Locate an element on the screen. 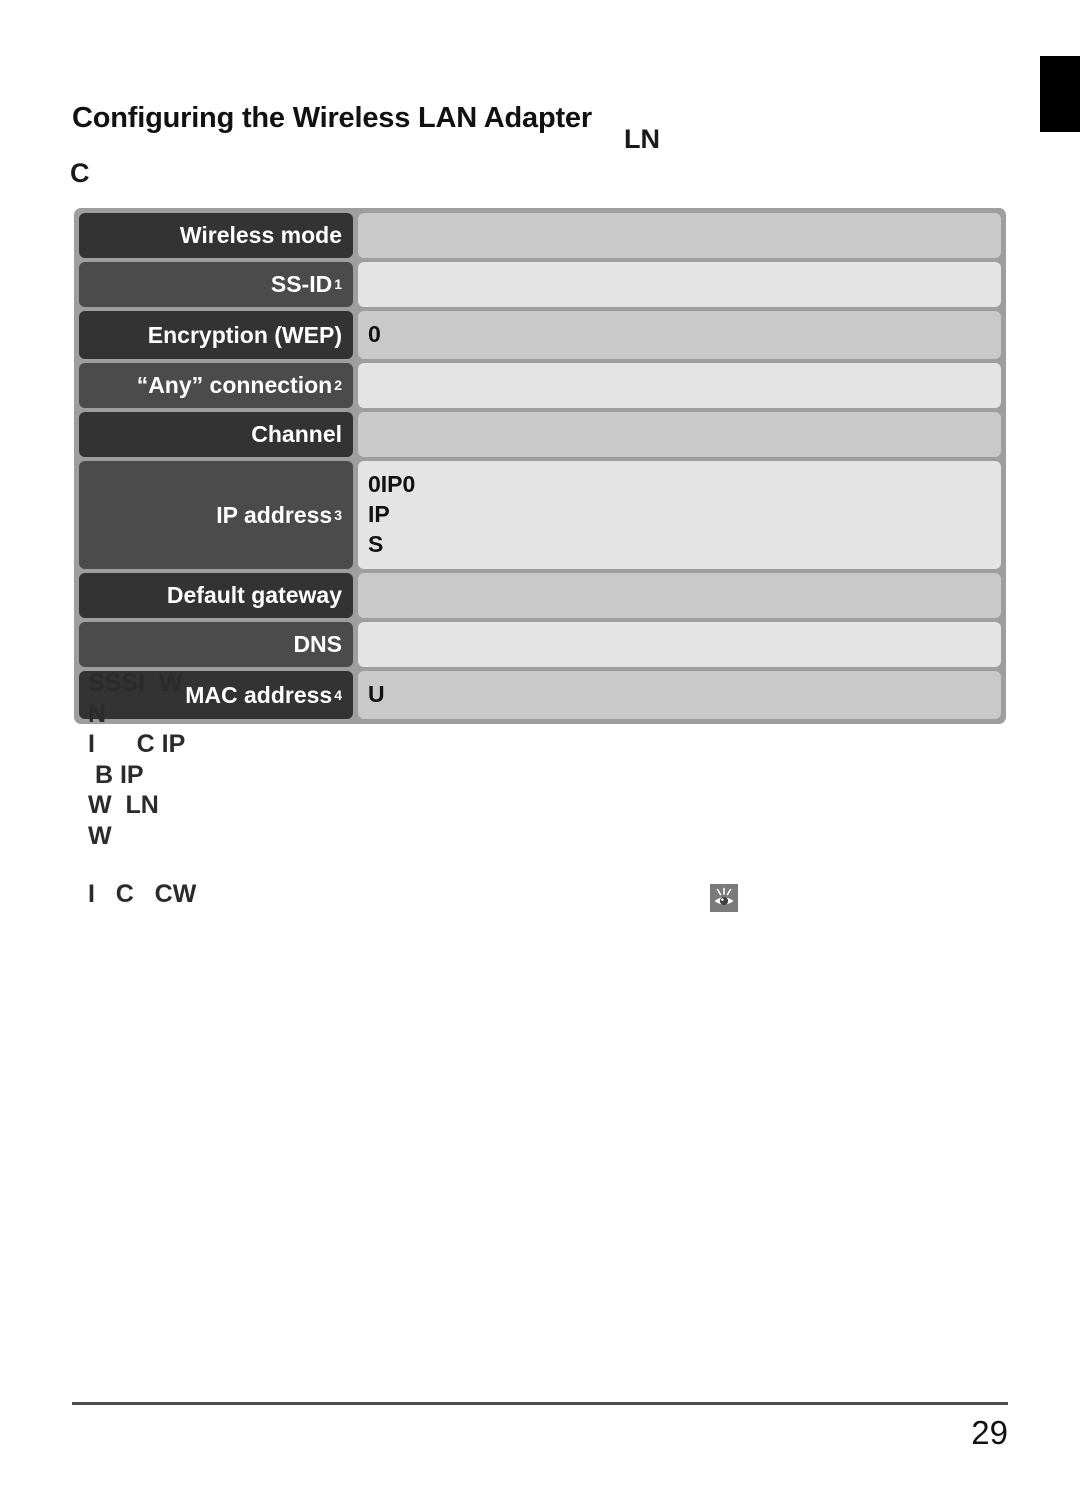 The height and width of the screenshot is (1486, 1080). setting-label-text: Encryption (WEP) is located at coordinates (244, 334).